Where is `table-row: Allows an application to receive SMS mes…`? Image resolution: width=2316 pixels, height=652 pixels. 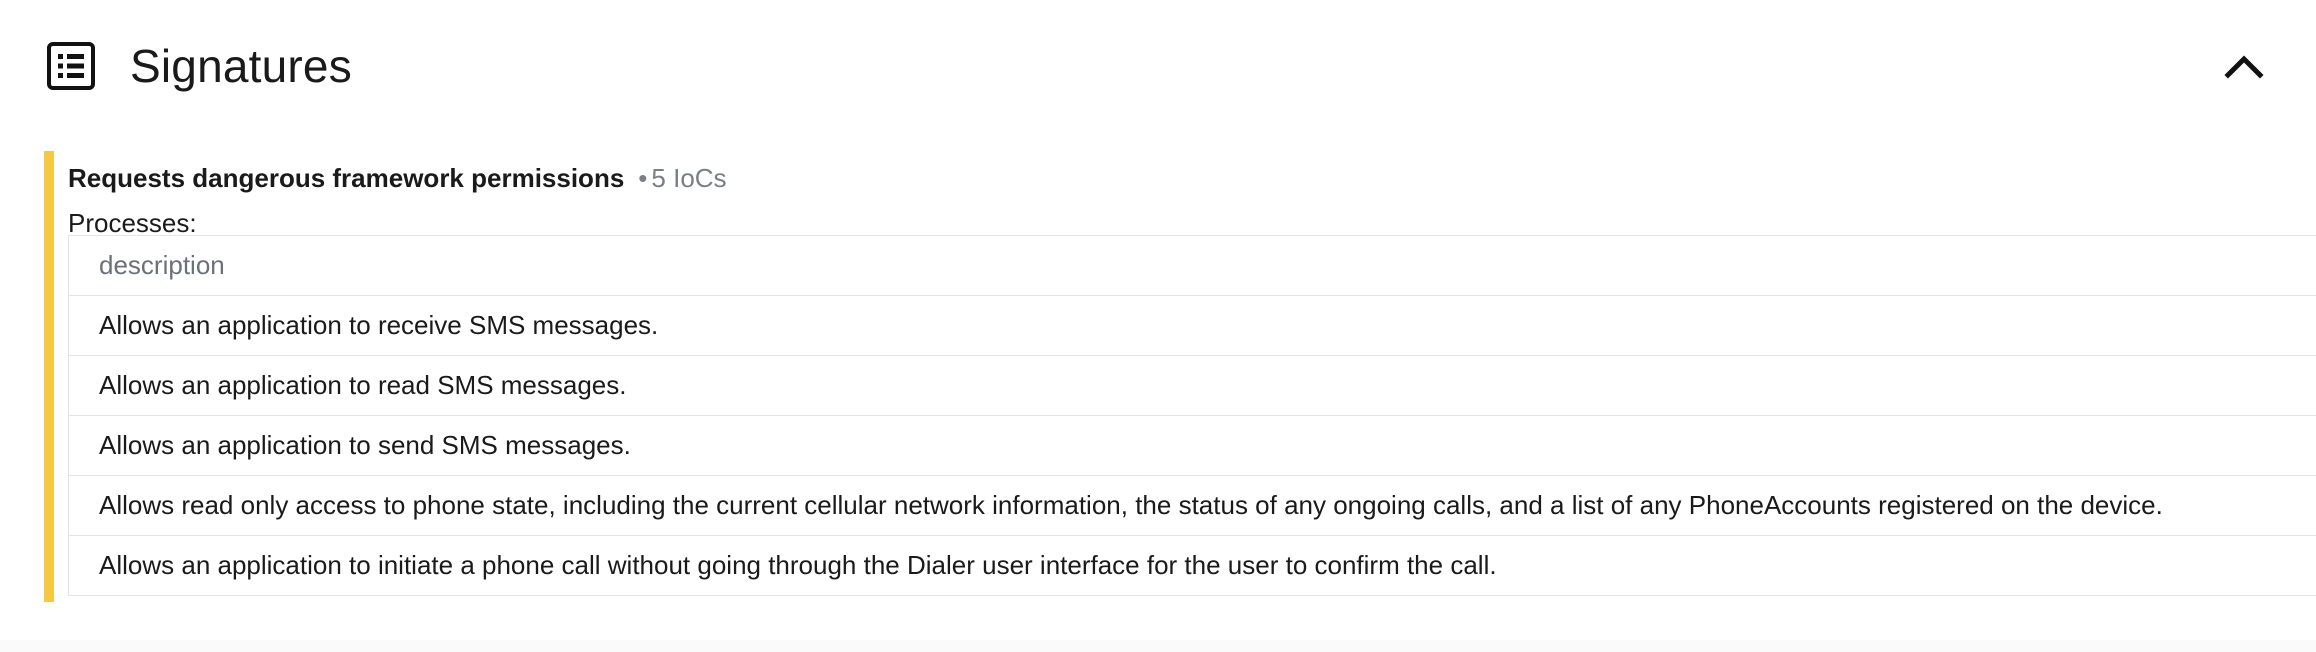 table-row: Allows an application to receive SMS mes… is located at coordinates (1192, 326).